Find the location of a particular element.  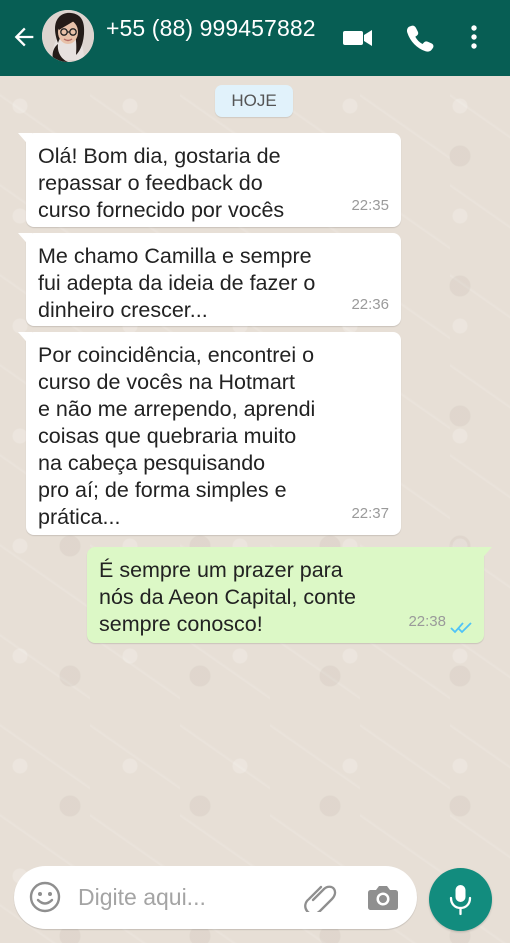

microphone-button is located at coordinates (460, 899).